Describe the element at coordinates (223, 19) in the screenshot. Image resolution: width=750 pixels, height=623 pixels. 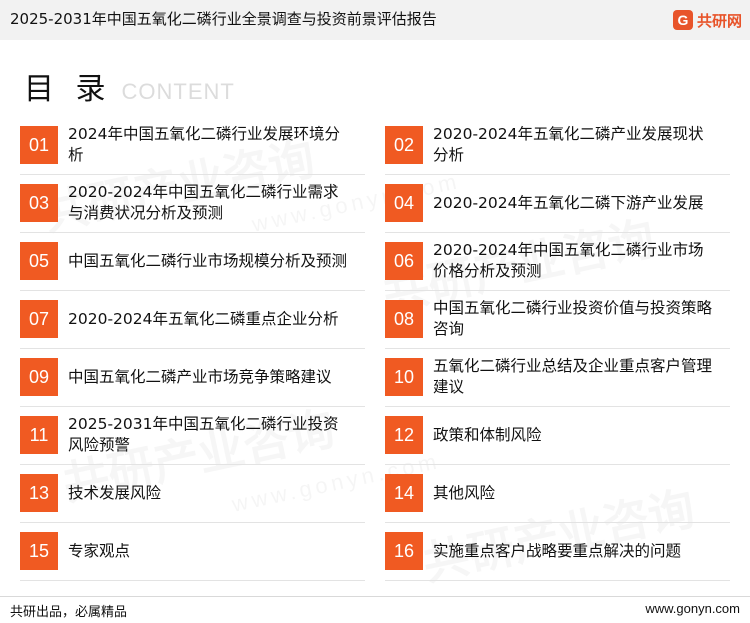
I see `report-title: 2025-2031年中国五氧化二磷行业全景调查与投资前景评估报告` at that location.